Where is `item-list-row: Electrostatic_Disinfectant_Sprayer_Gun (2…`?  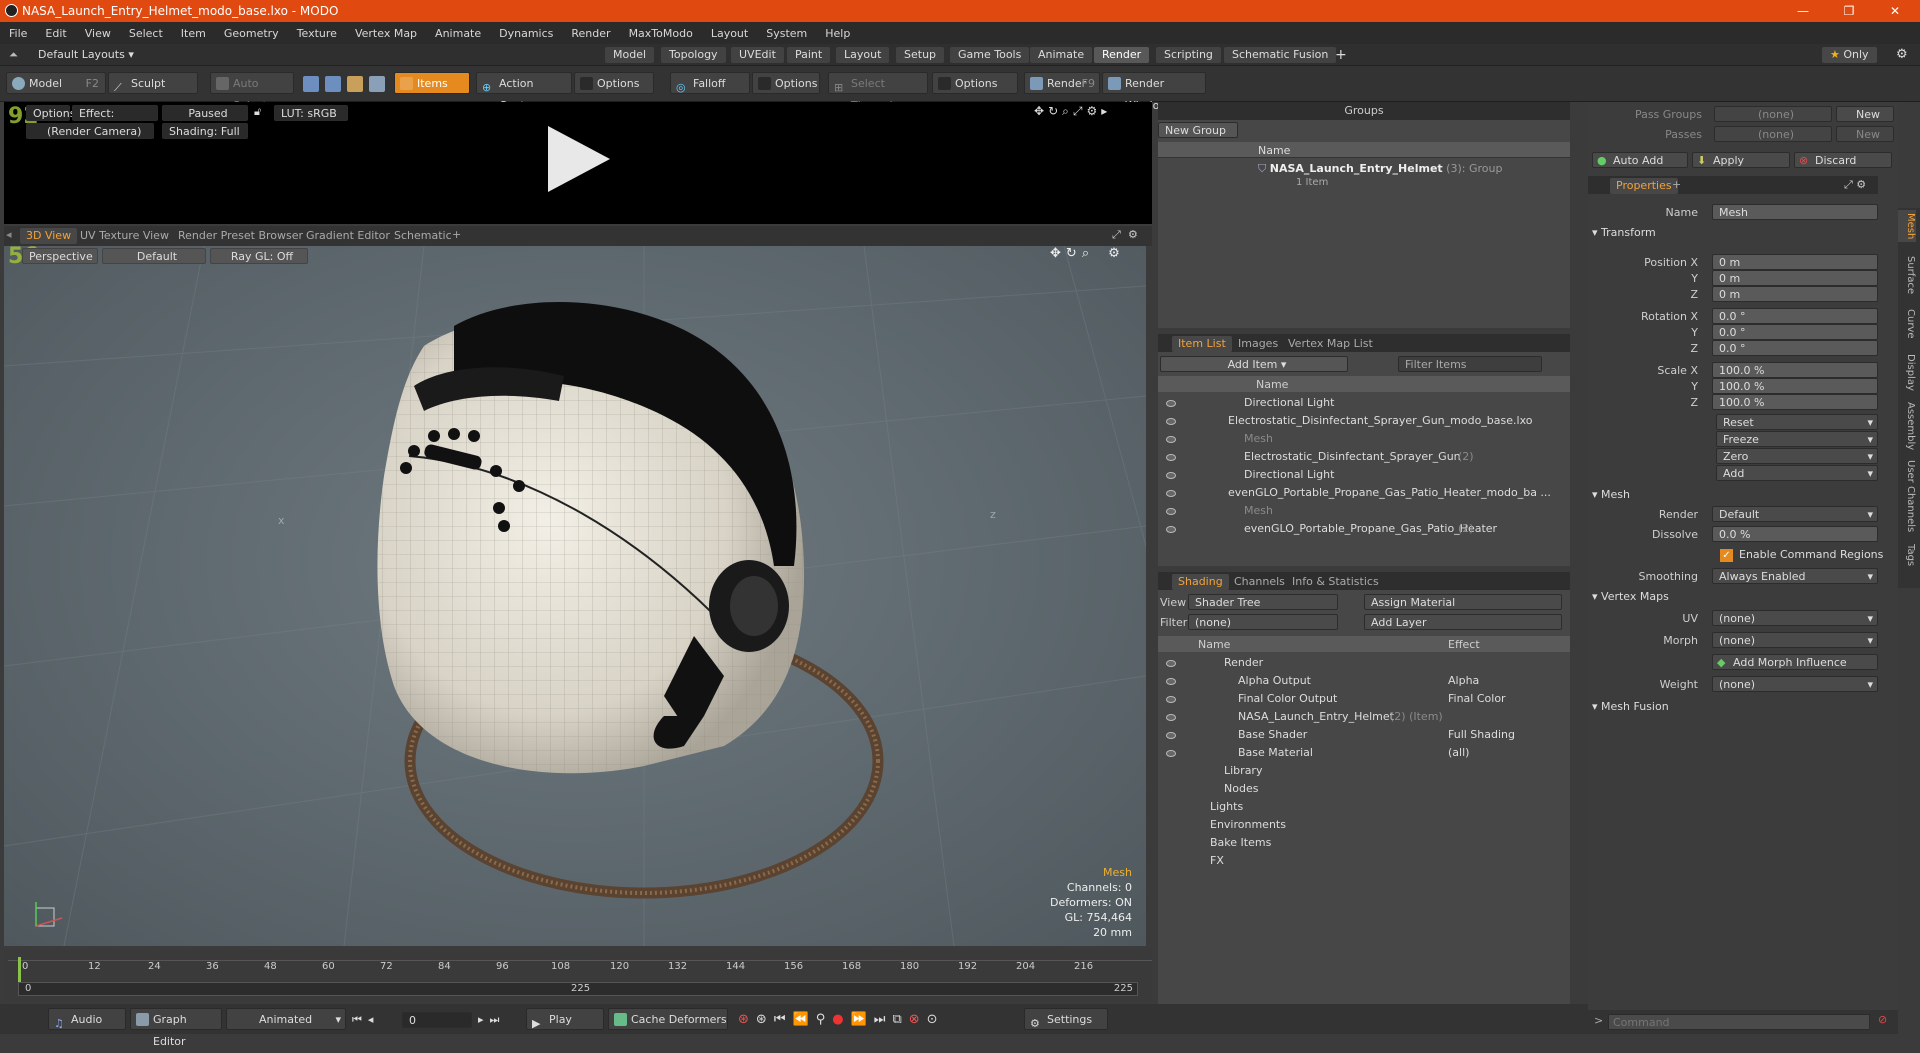 item-list-row: Electrostatic_Disinfectant_Sprayer_Gun (2… is located at coordinates (1364, 457).